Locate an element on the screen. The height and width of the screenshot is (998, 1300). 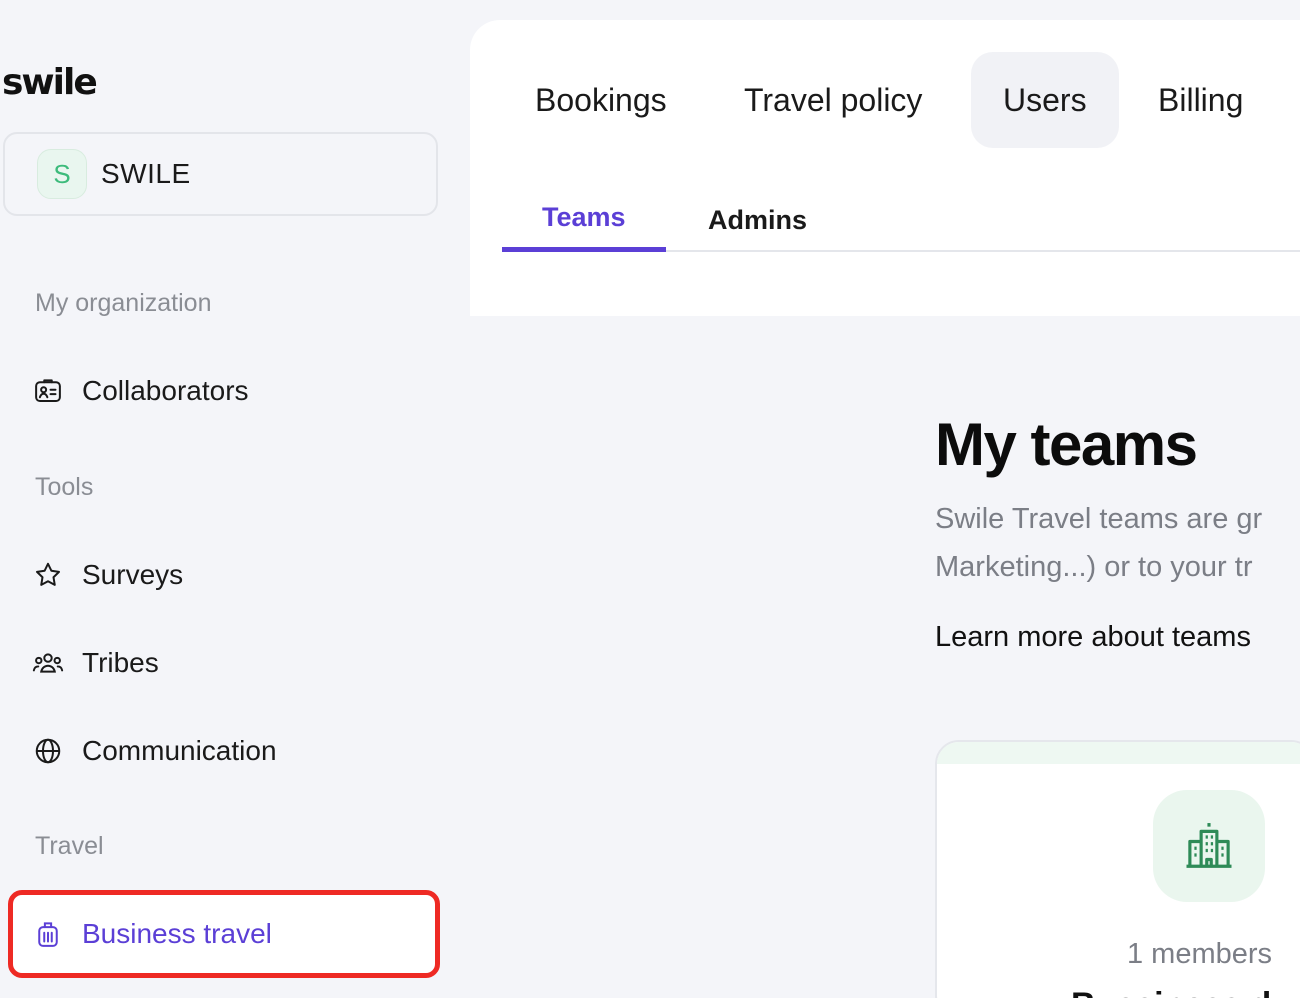
sidebar-item-label: Business travel is located at coordinates (177, 933).